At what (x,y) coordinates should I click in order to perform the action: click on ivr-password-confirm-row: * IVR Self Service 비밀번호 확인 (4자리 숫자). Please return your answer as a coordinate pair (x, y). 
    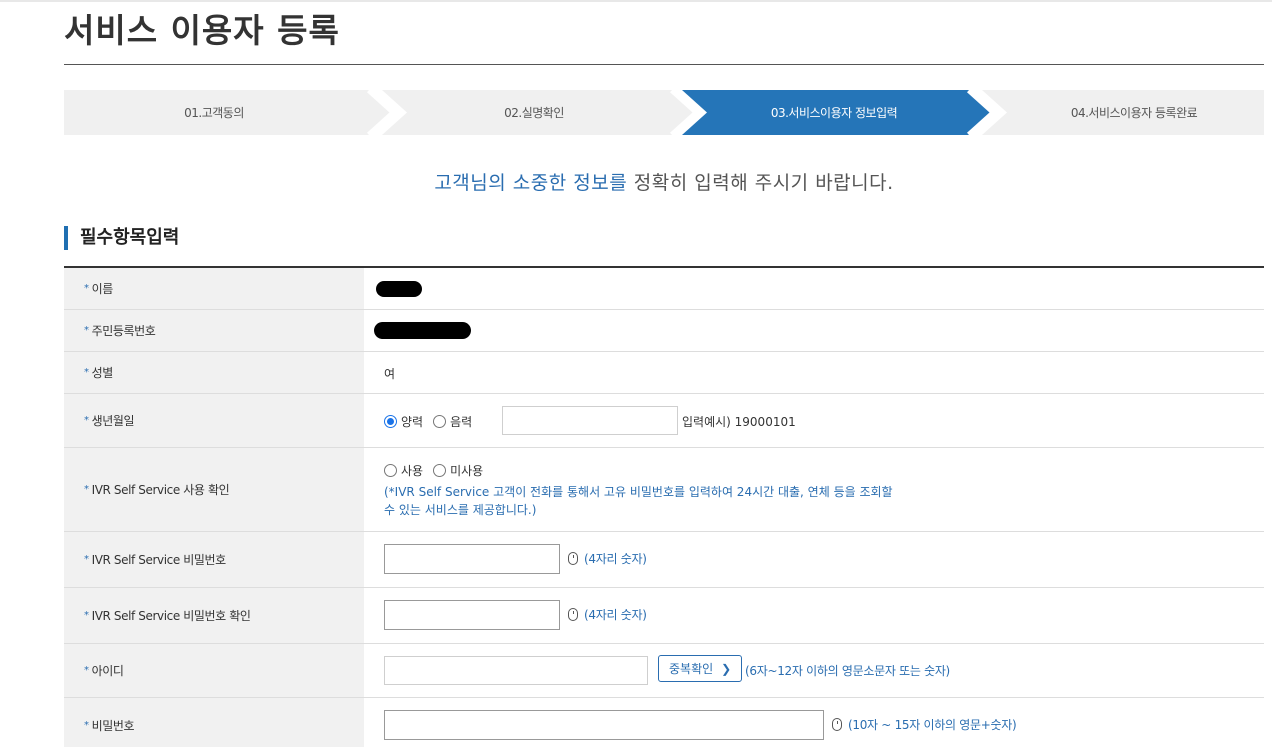
    Looking at the image, I should click on (664, 616).